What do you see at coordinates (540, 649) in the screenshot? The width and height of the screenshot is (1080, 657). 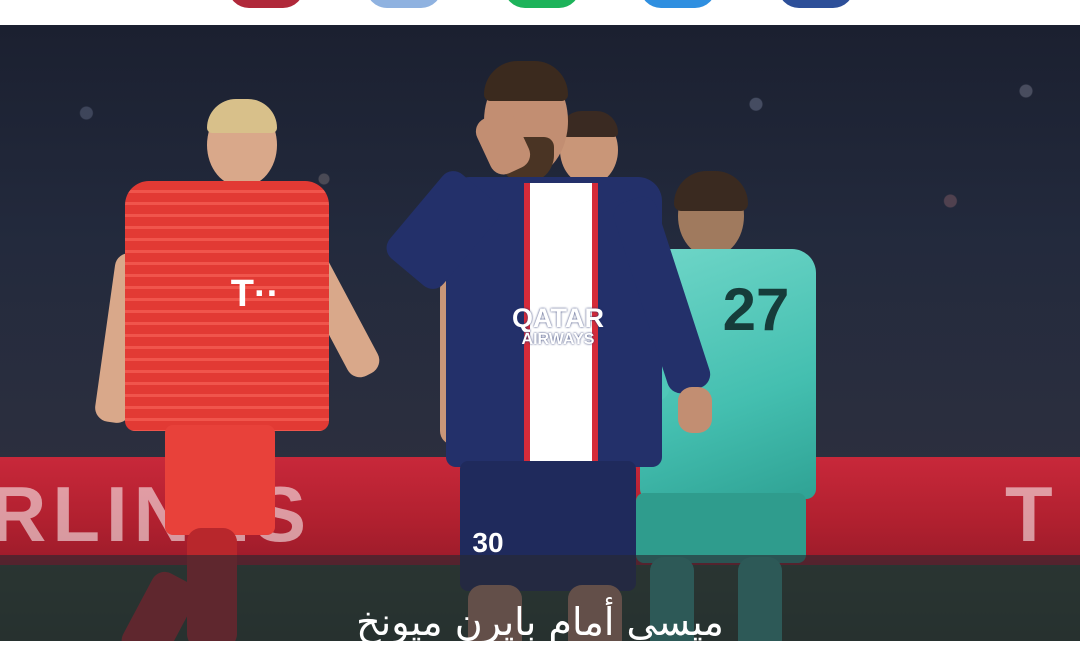 I see `bottom-strip` at bounding box center [540, 649].